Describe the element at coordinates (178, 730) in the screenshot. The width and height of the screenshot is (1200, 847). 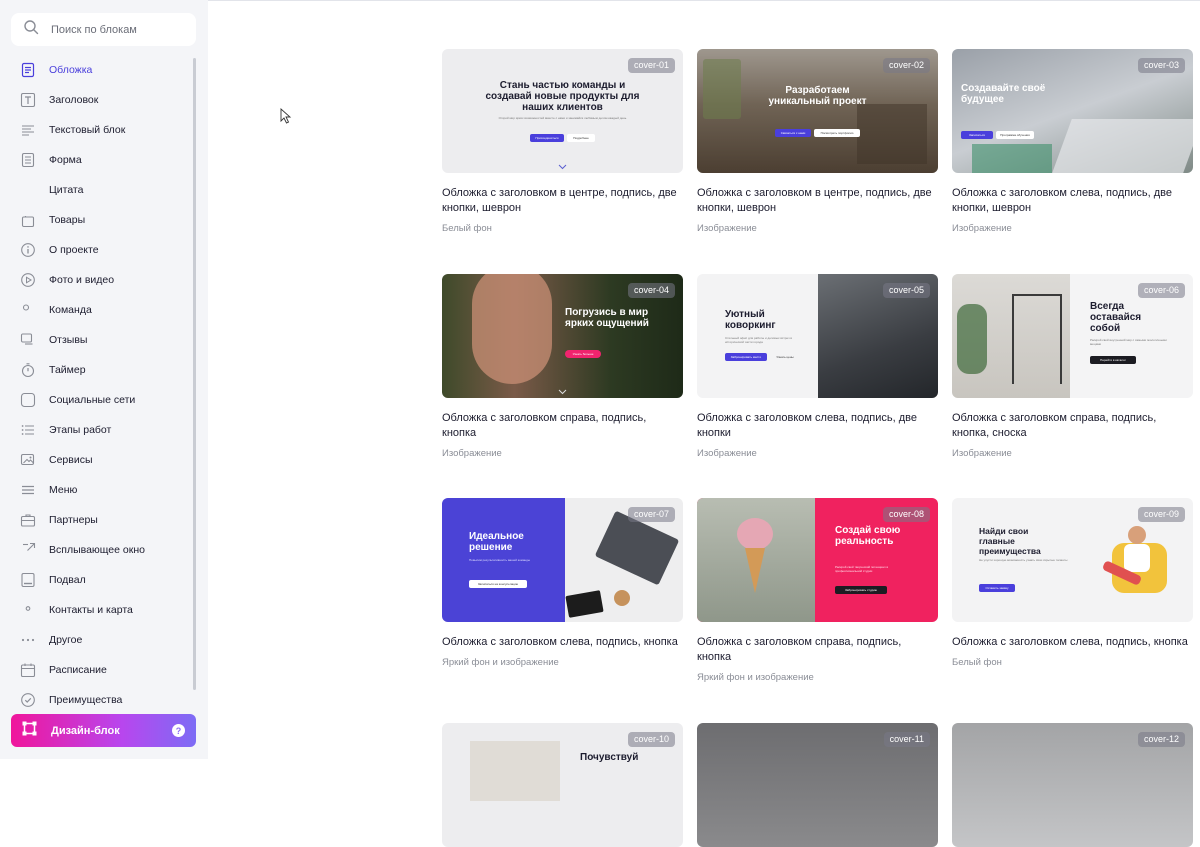
I see `help-icon: ?` at that location.